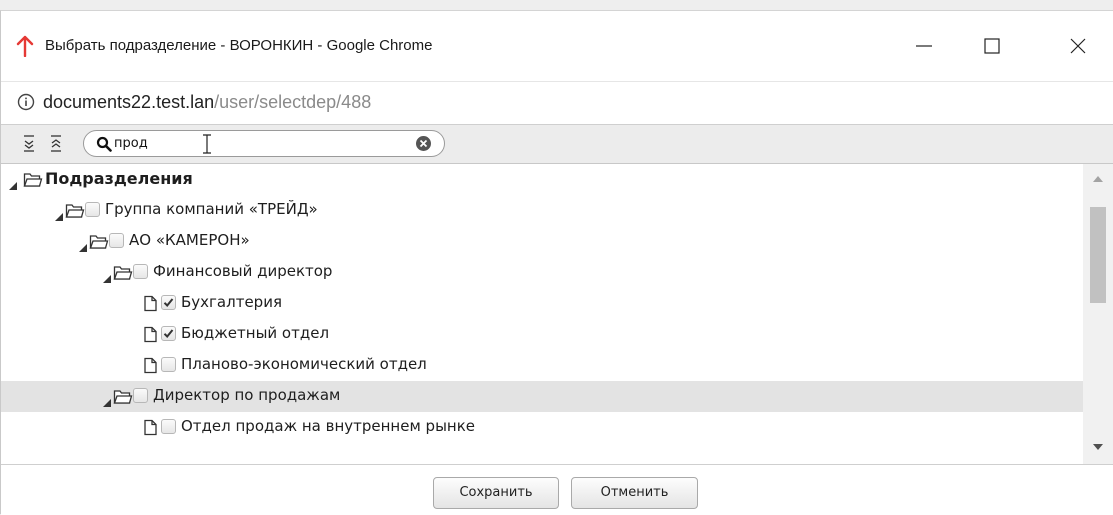  Describe the element at coordinates (119, 178) in the screenshot. I see `tree-node-label: Подразделения` at that location.